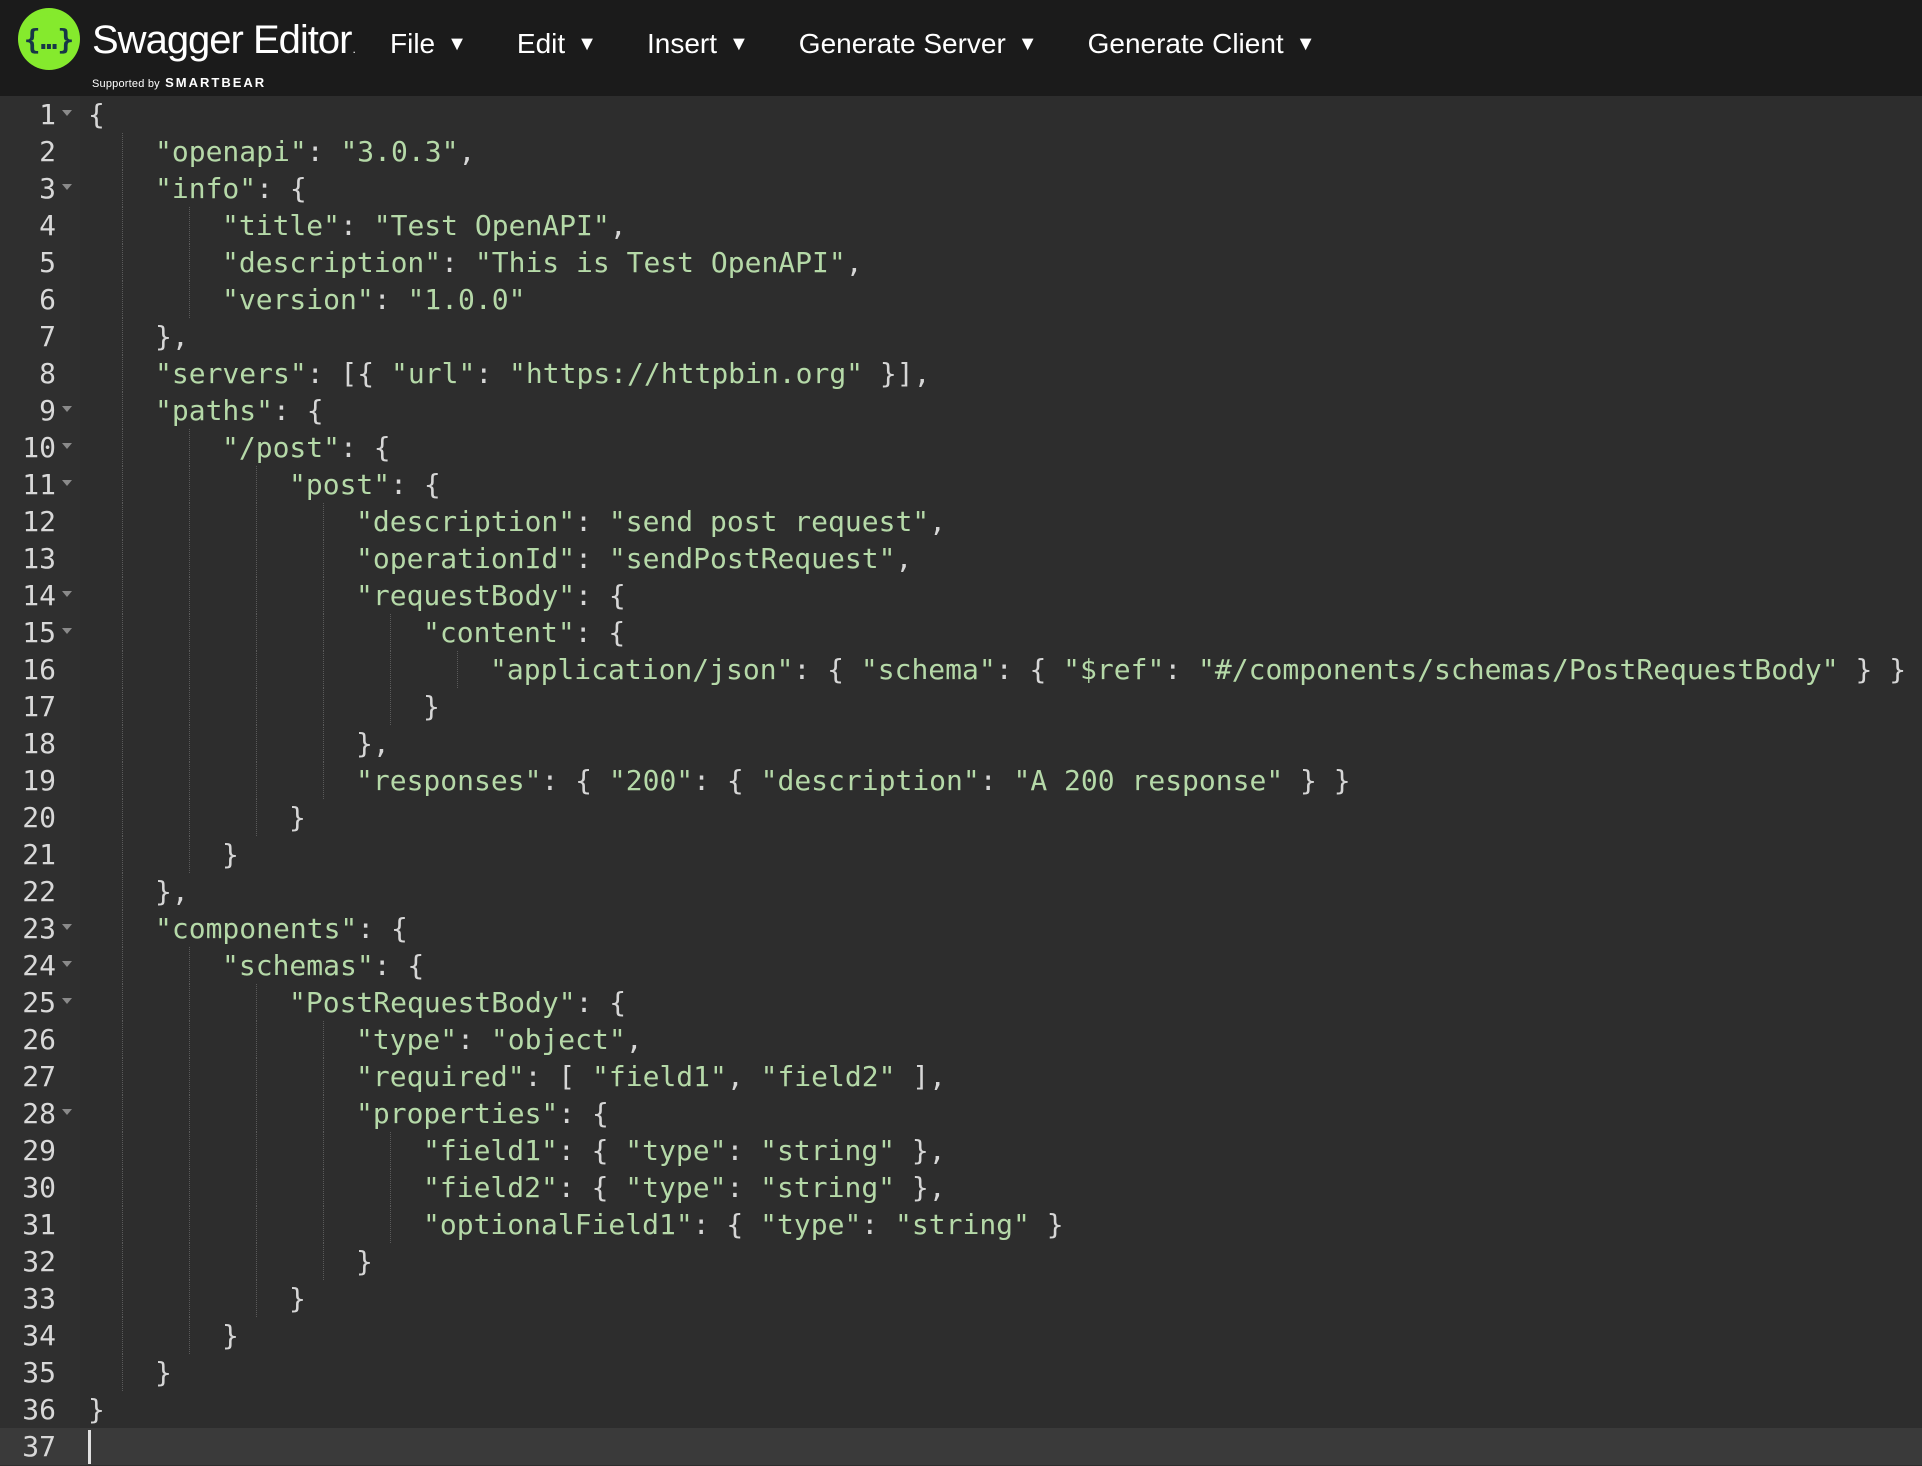 This screenshot has height=1466, width=1922. I want to click on caret-down-icon: ▼, so click(1027, 43).